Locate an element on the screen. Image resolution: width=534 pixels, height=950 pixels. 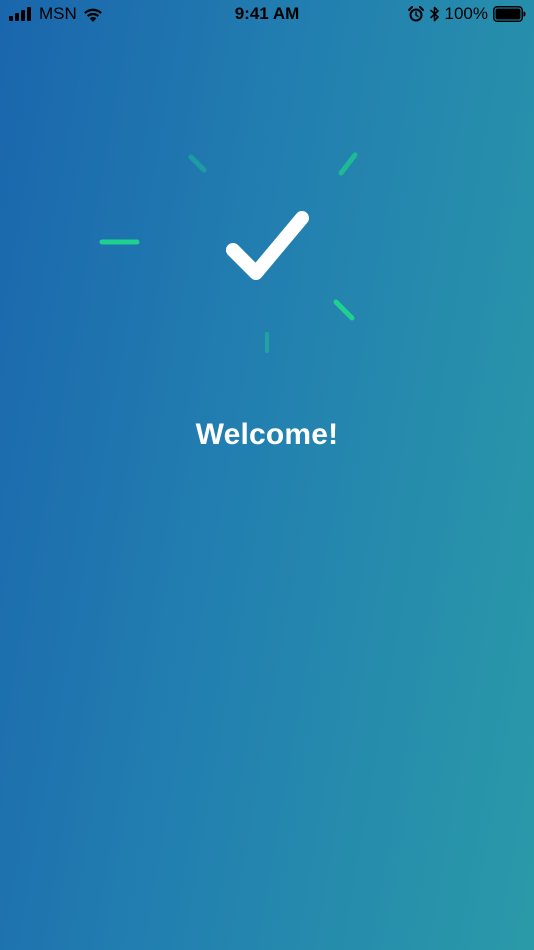
welcome-heading: Welcome! is located at coordinates (267, 434).